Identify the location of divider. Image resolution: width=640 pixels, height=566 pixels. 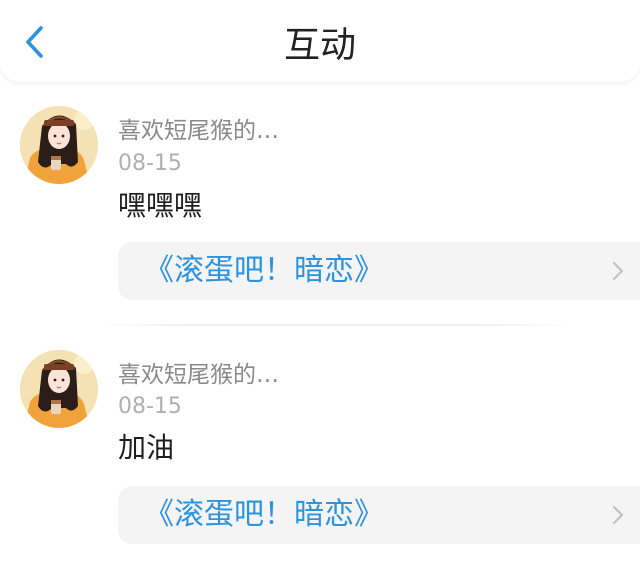
(334, 325).